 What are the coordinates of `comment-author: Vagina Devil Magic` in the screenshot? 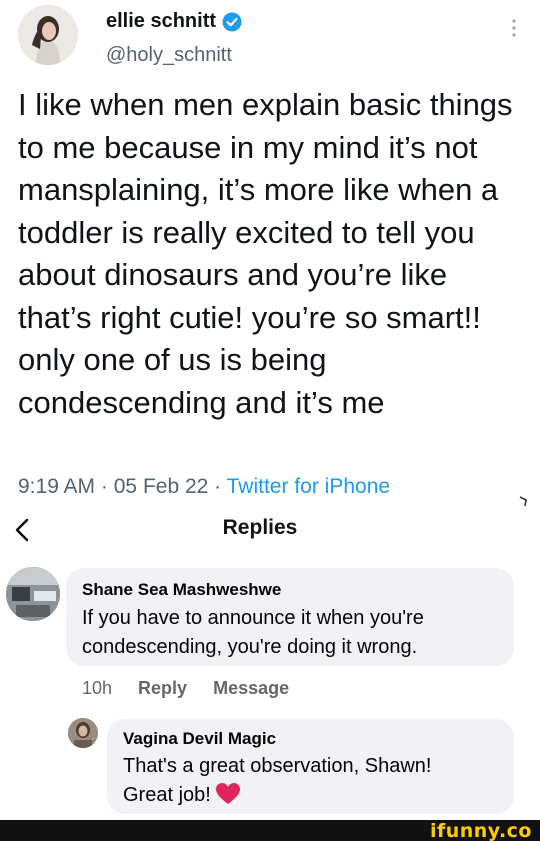 It's located at (199, 739).